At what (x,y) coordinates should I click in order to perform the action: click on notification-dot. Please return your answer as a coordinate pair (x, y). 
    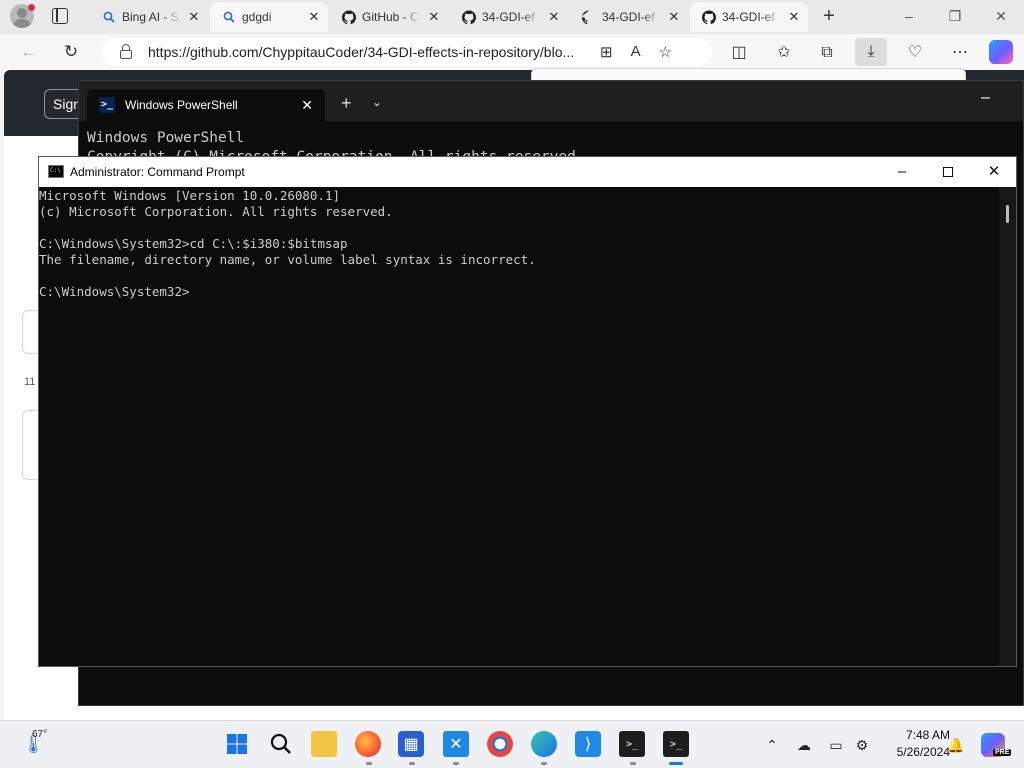
    Looking at the image, I should click on (31, 7).